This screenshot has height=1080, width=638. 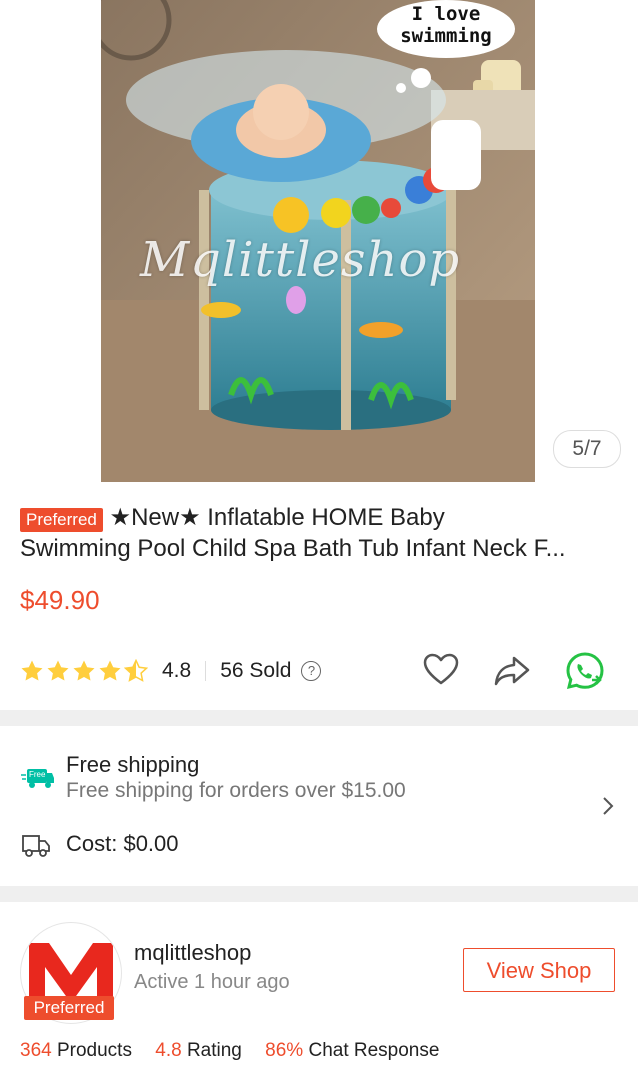 I want to click on free-badge: Free, so click(x=37, y=774).